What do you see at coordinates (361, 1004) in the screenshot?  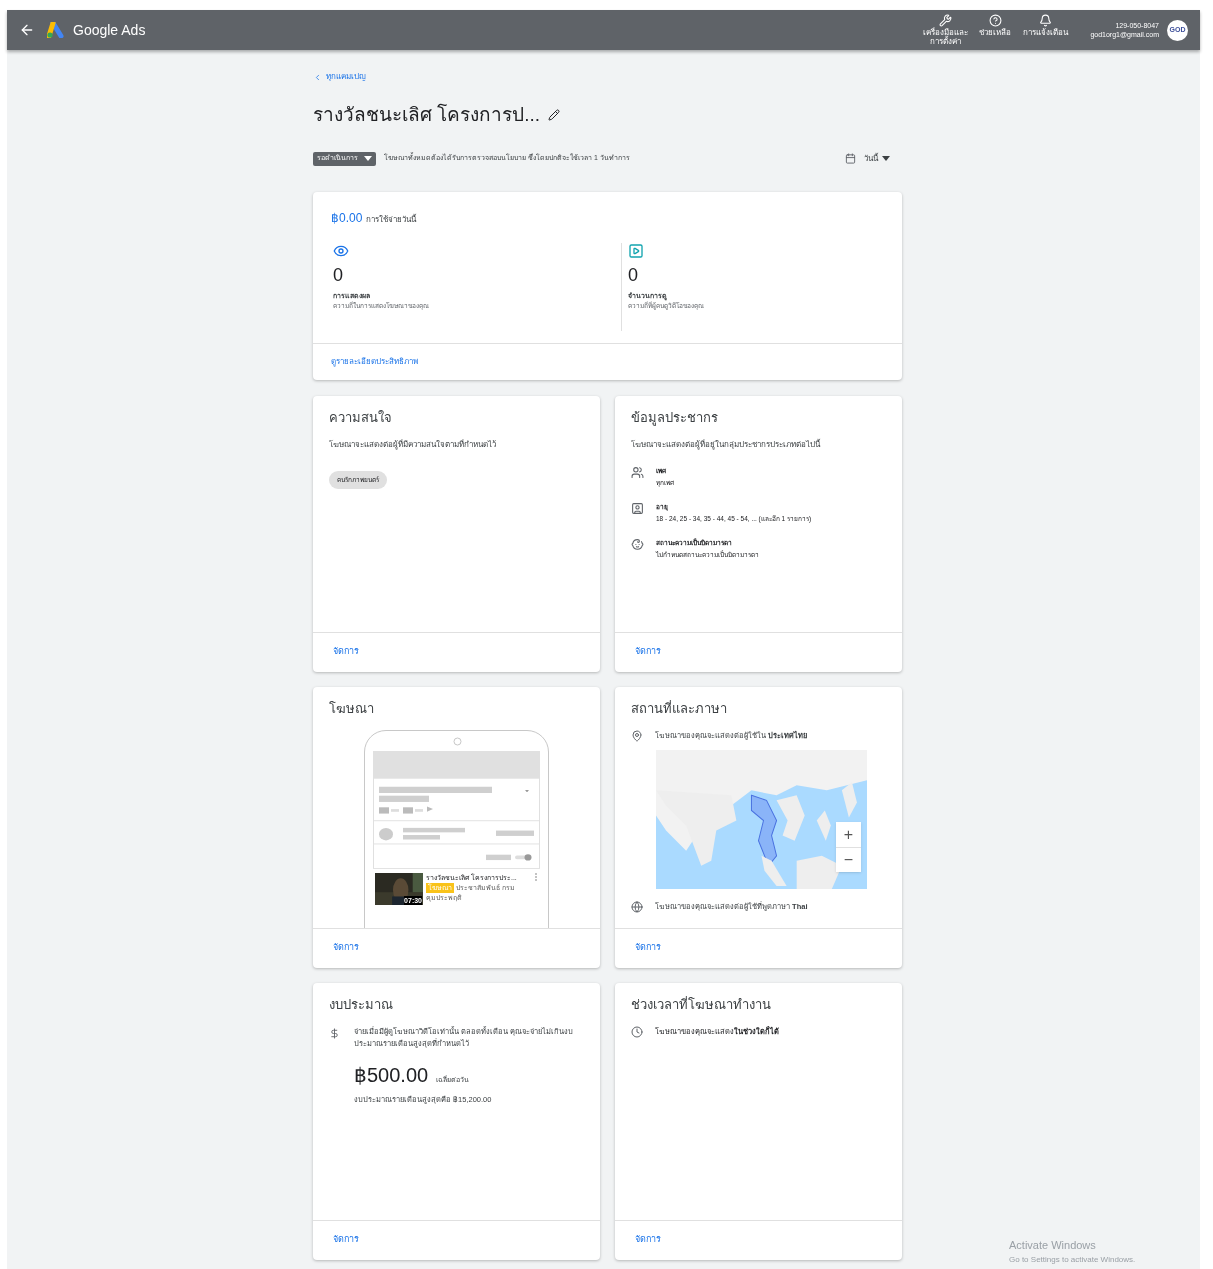 I see `card-title: งบประมาณ` at bounding box center [361, 1004].